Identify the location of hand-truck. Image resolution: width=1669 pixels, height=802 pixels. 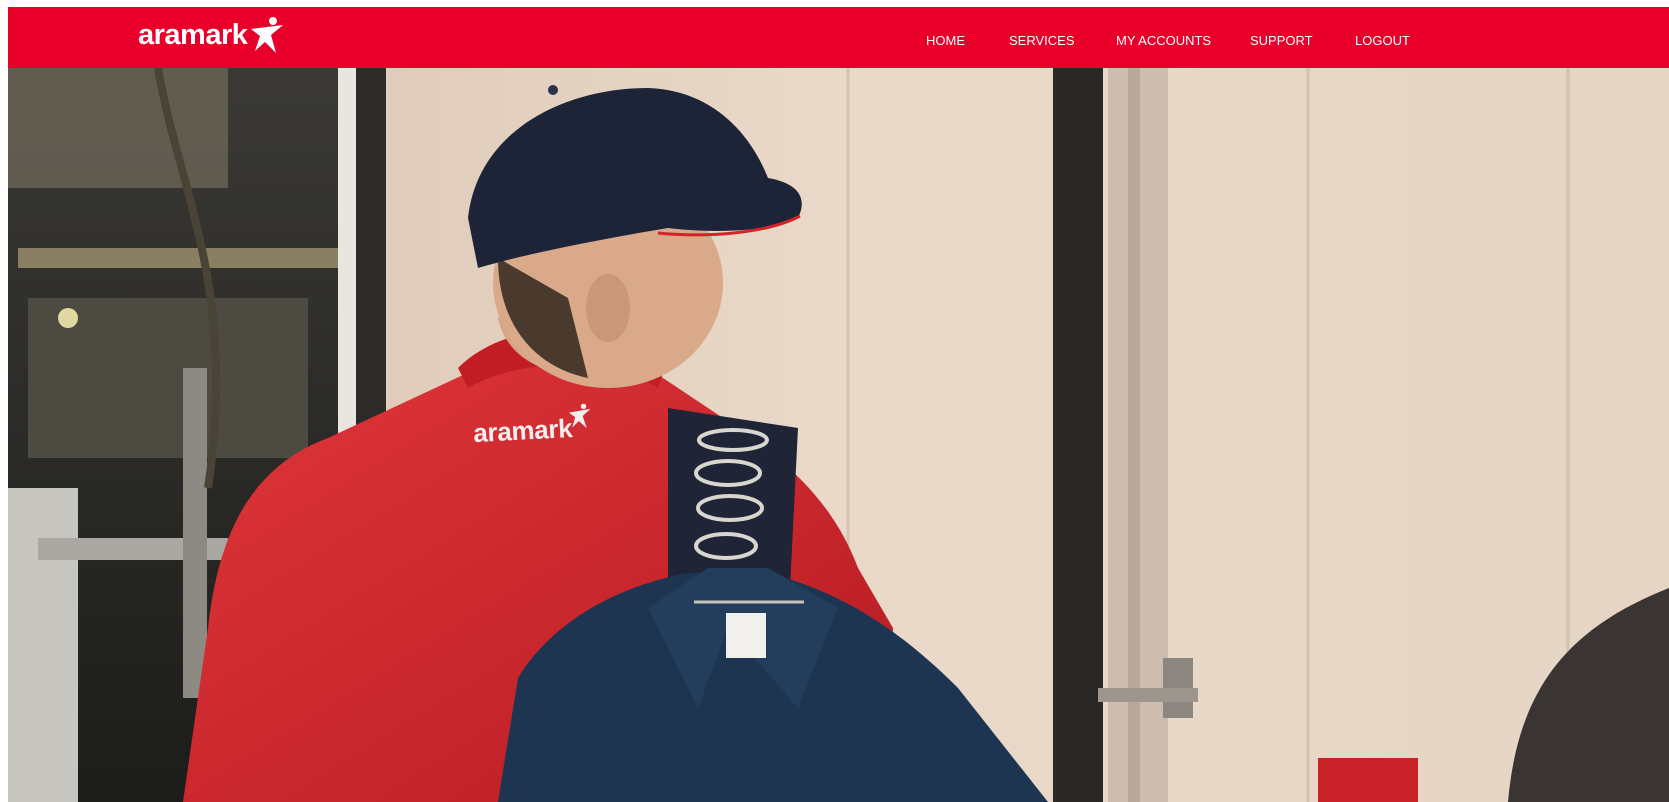
(43, 645).